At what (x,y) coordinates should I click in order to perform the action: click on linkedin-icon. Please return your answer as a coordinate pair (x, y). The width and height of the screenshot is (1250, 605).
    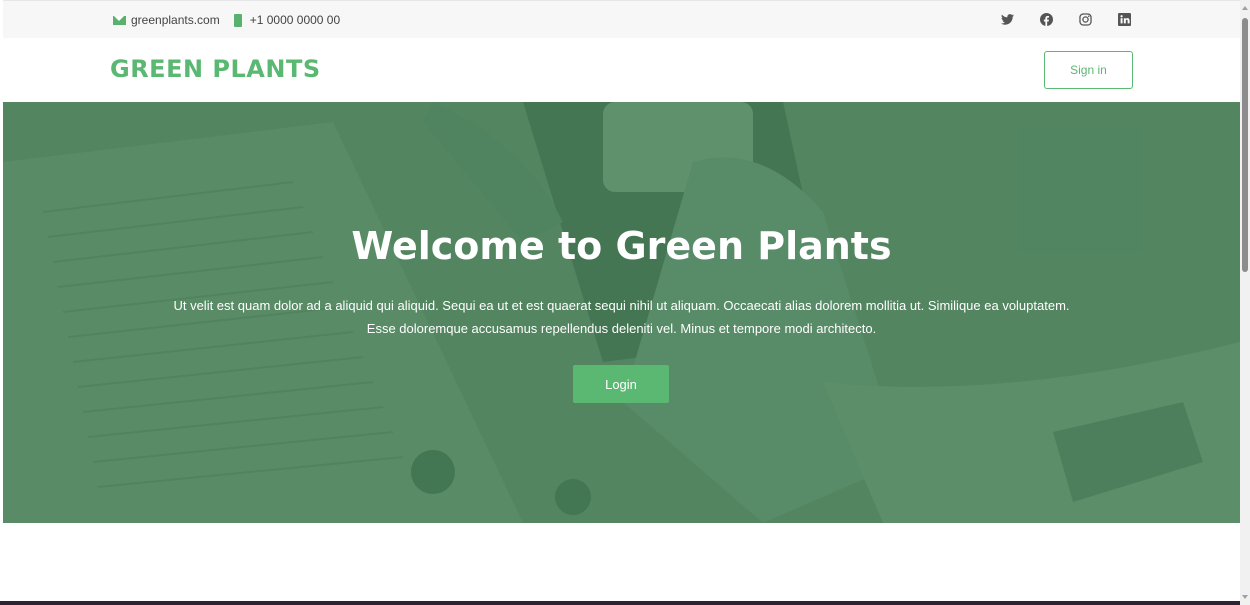
    Looking at the image, I should click on (1124, 19).